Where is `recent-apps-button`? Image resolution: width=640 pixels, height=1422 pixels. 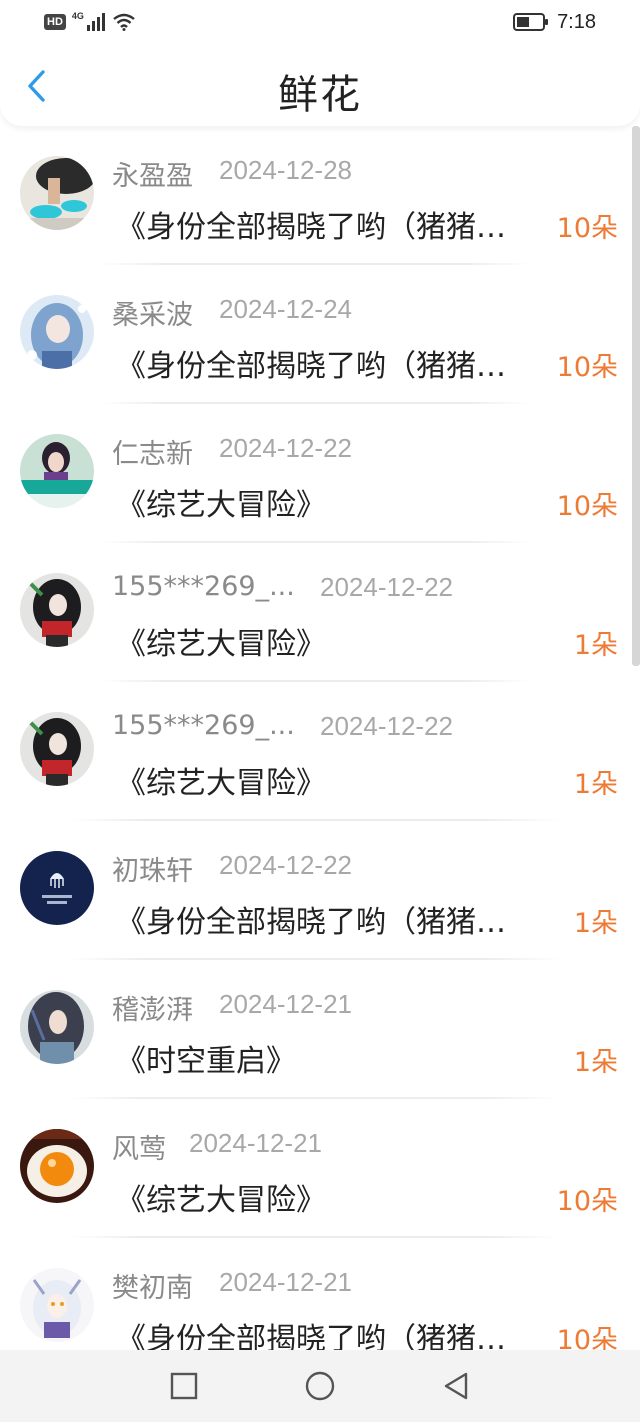
recent-apps-button is located at coordinates (184, 1386).